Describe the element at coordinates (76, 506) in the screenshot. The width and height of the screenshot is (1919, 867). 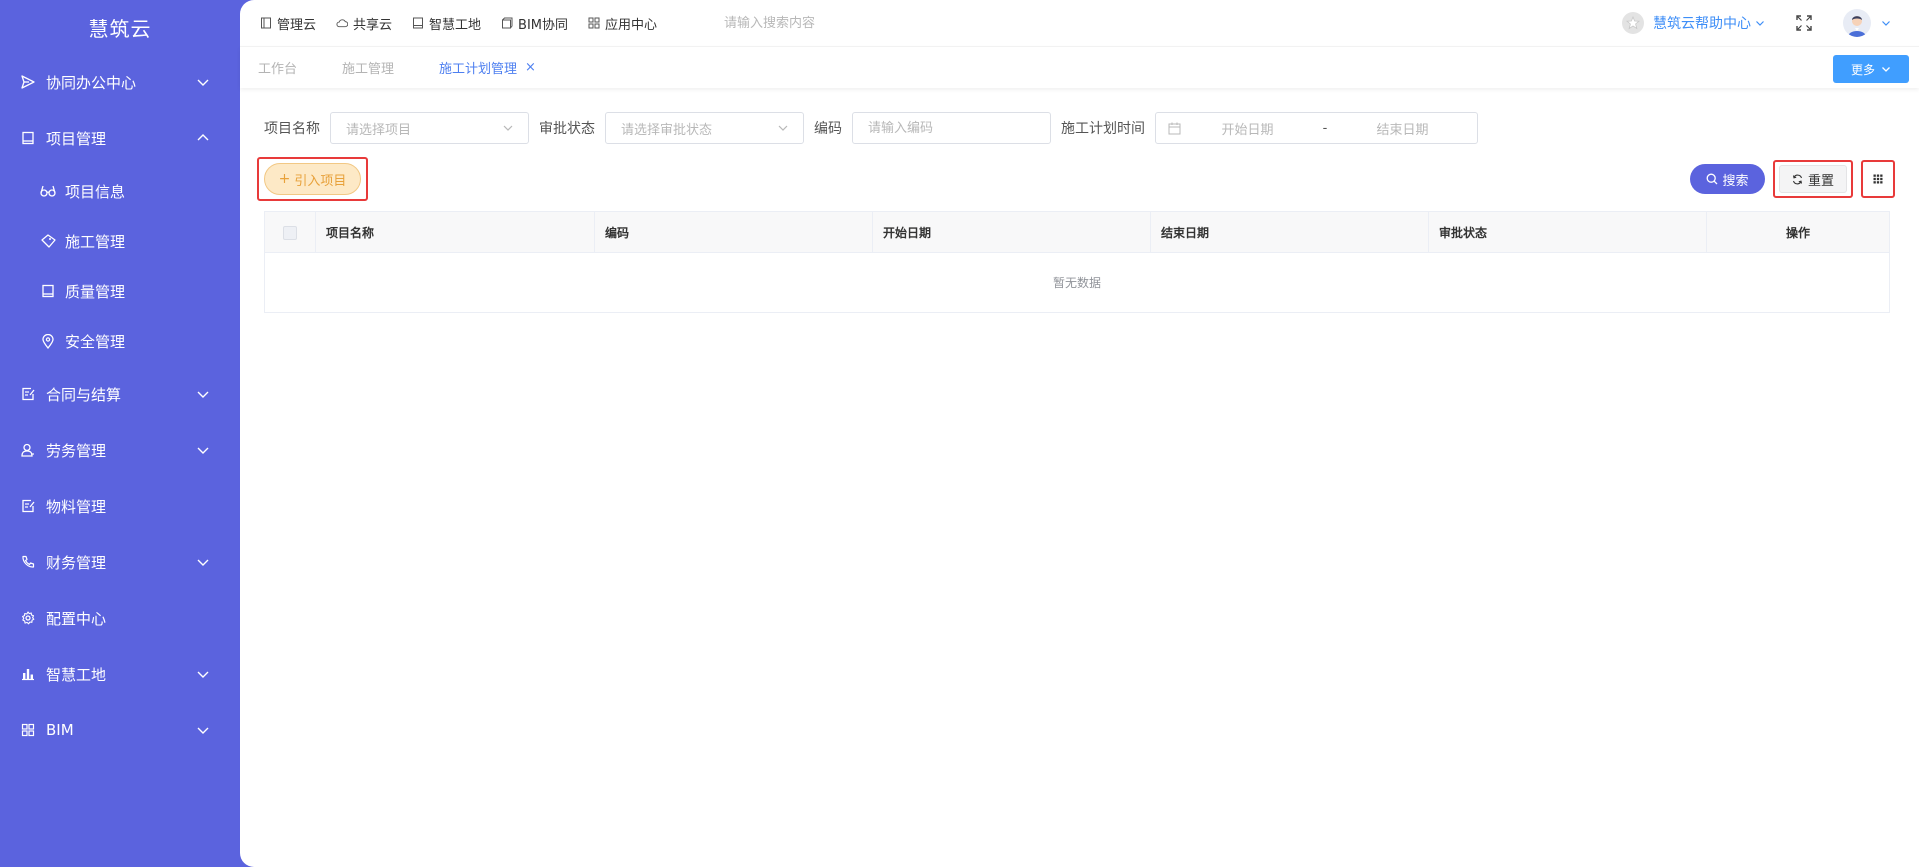
I see `sidebar-item-label: 物料管理` at that location.